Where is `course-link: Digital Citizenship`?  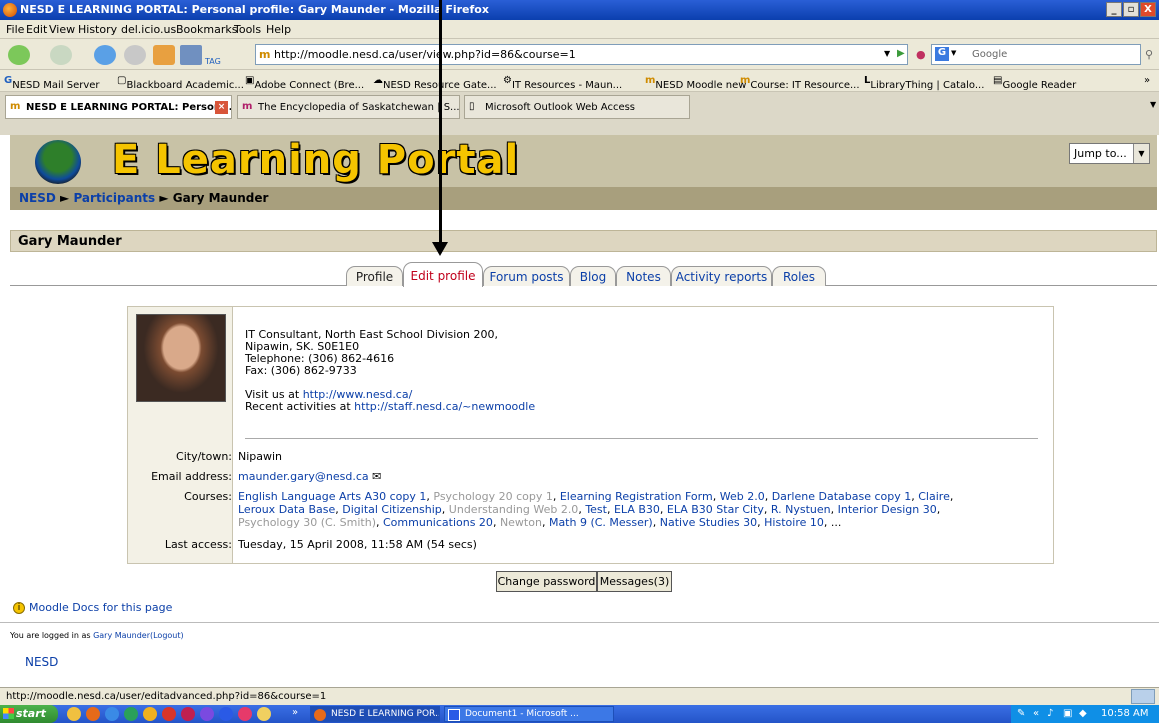
course-link: Digital Citizenship is located at coordinates (392, 509).